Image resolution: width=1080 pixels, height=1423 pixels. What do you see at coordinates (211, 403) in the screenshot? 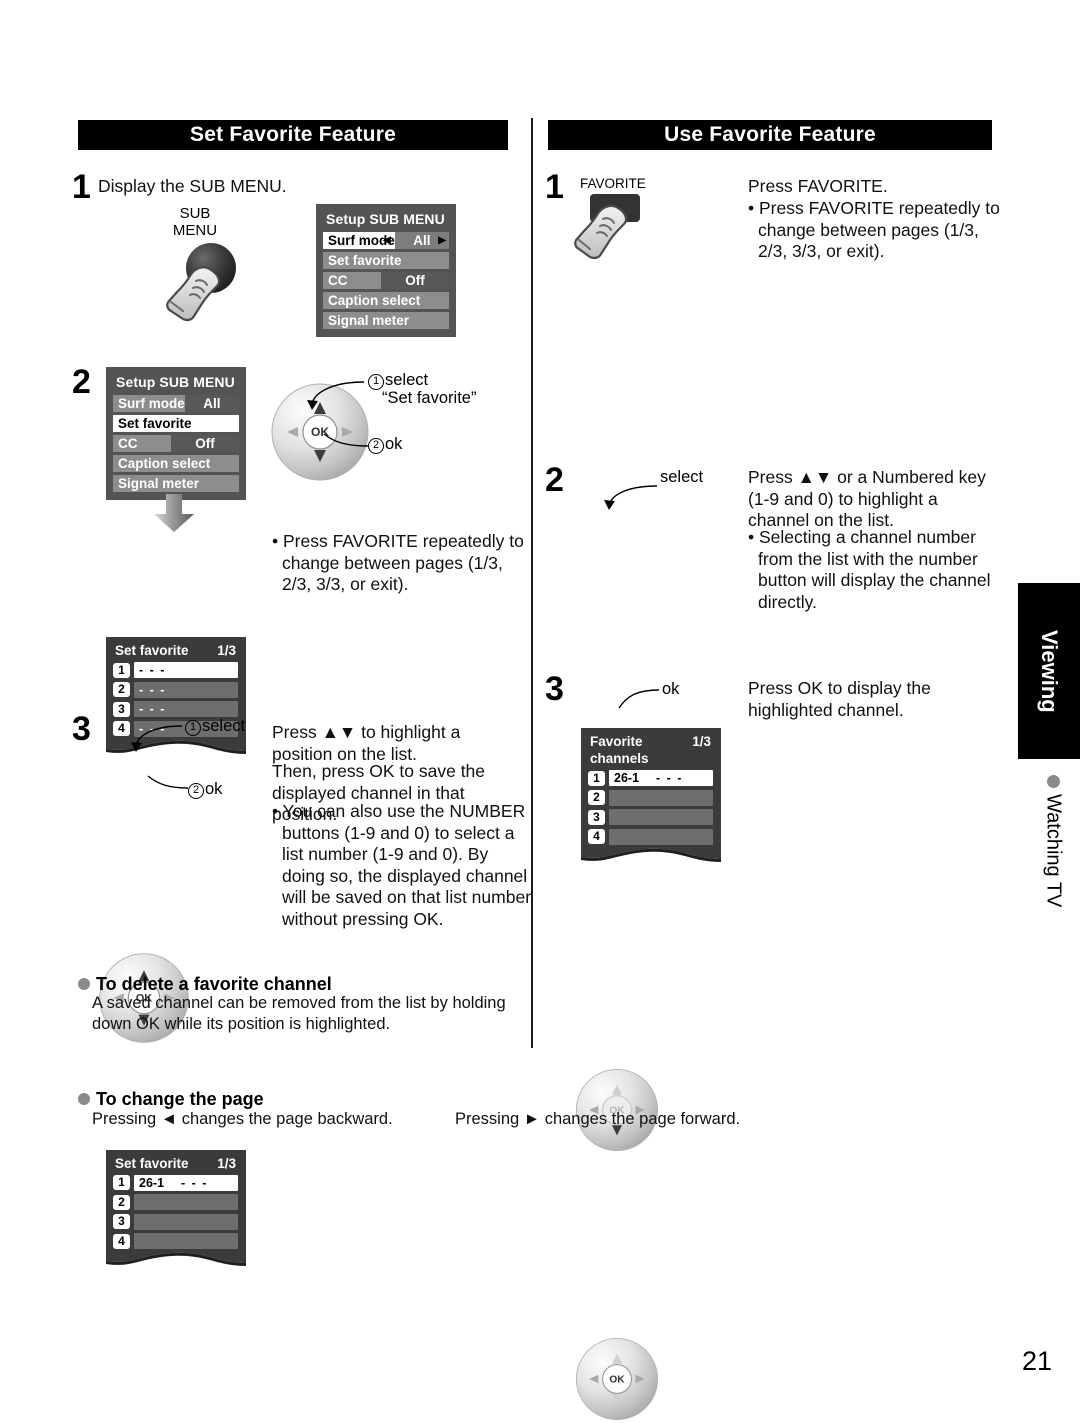
I see `osd-row-value: All` at bounding box center [211, 403].